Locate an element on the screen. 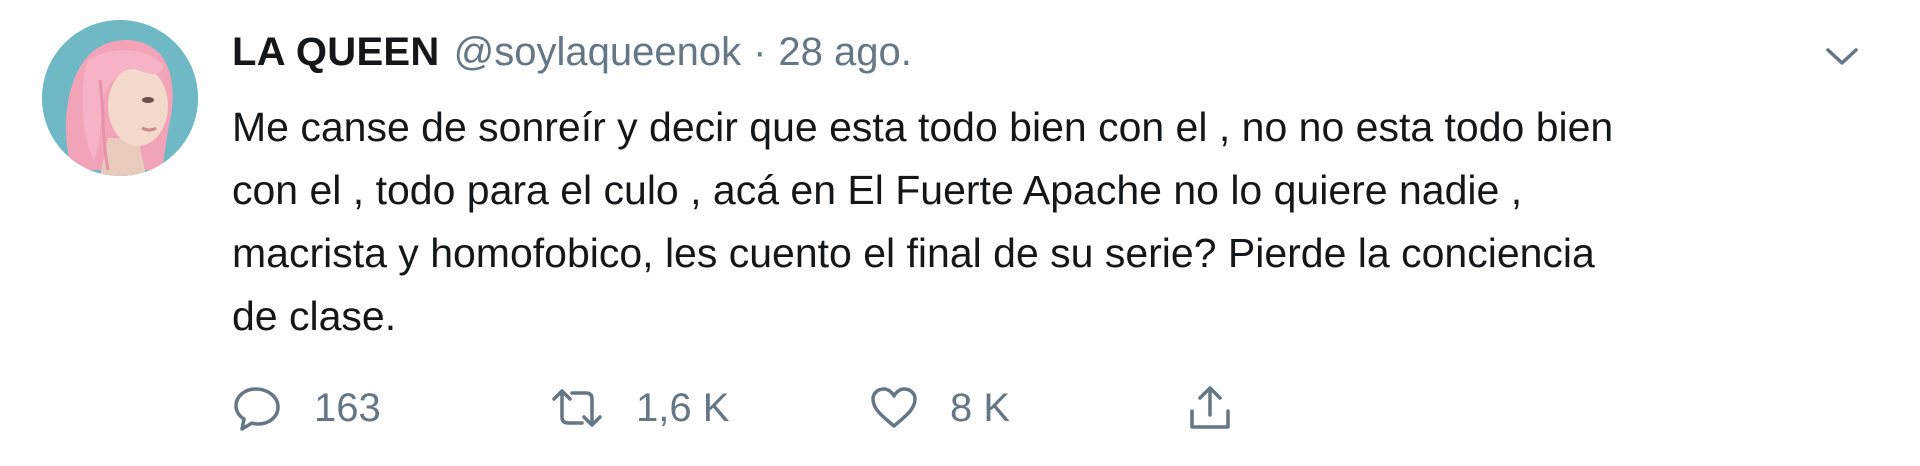  retweet-button: 1,6 K is located at coordinates (638, 408).